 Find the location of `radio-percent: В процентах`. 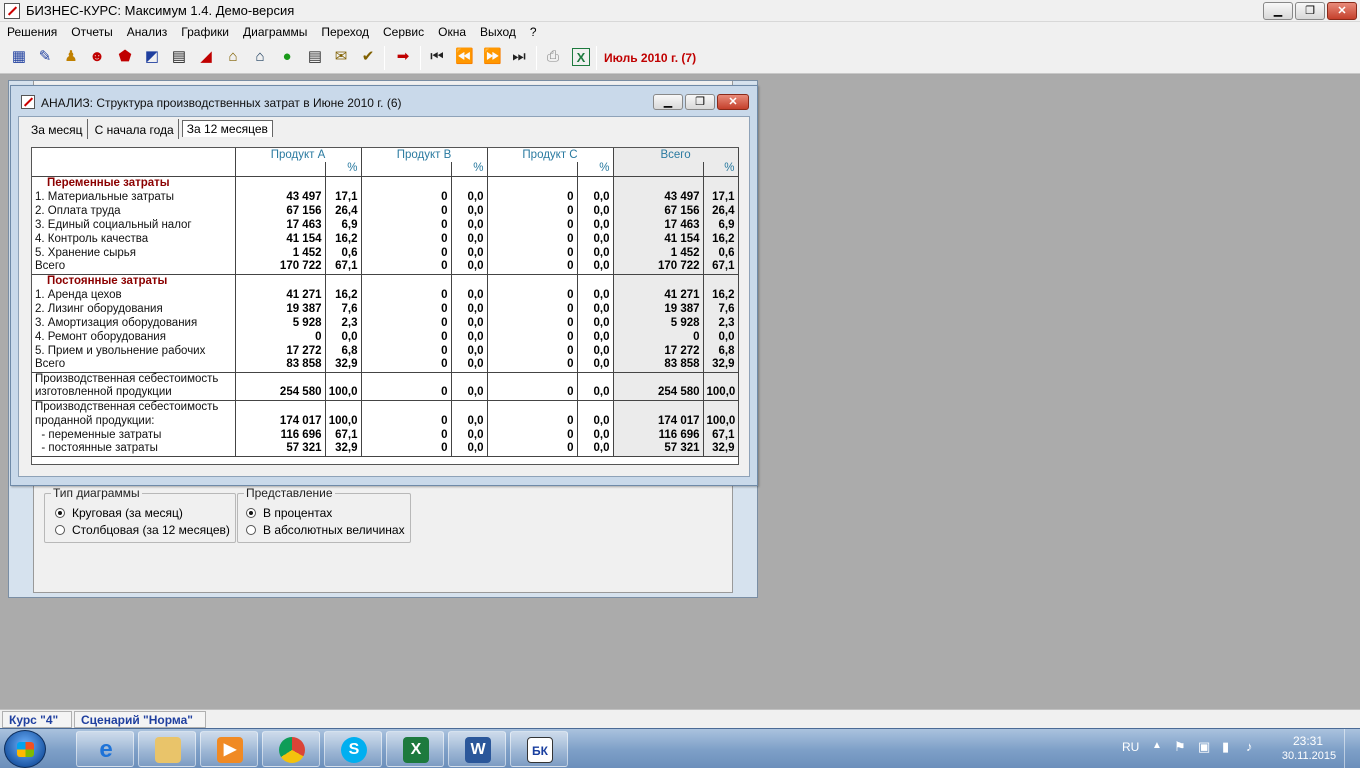

radio-percent: В процентах is located at coordinates (289, 513).